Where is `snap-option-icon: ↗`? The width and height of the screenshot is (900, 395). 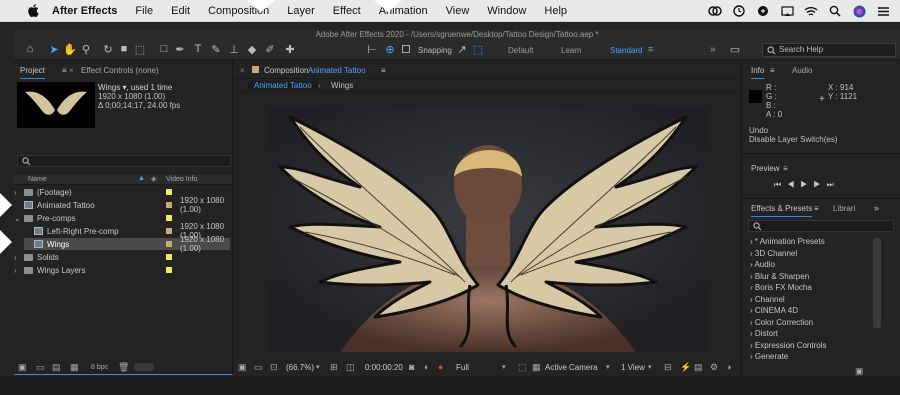 snap-option-icon: ↗ is located at coordinates (462, 49).